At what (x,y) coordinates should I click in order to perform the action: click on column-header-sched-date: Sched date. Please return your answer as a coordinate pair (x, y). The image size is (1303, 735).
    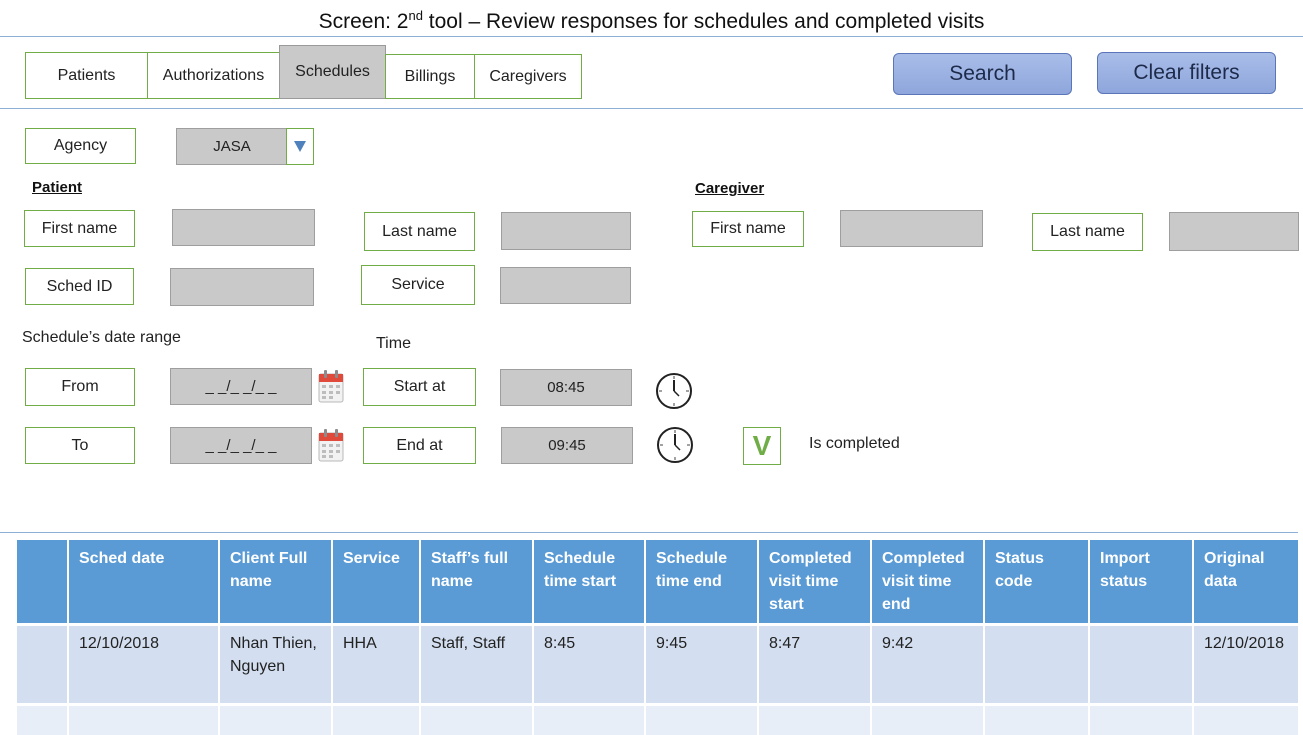
    Looking at the image, I should click on (143, 582).